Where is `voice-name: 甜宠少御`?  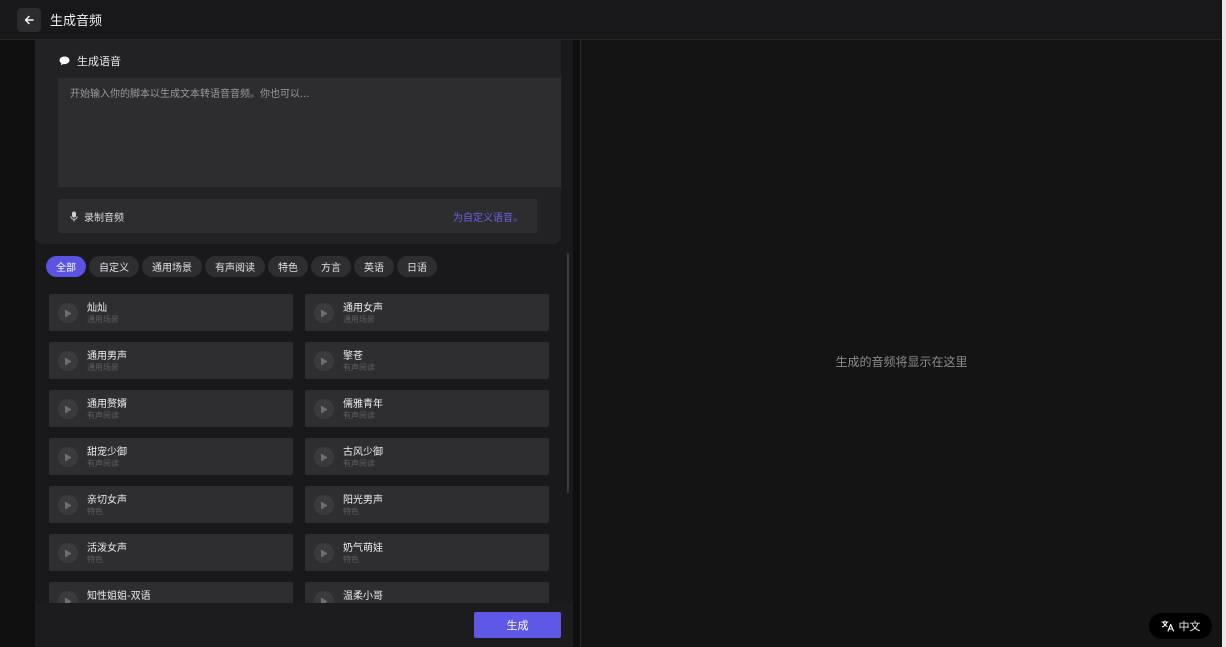
voice-name: 甜宠少御 is located at coordinates (107, 452).